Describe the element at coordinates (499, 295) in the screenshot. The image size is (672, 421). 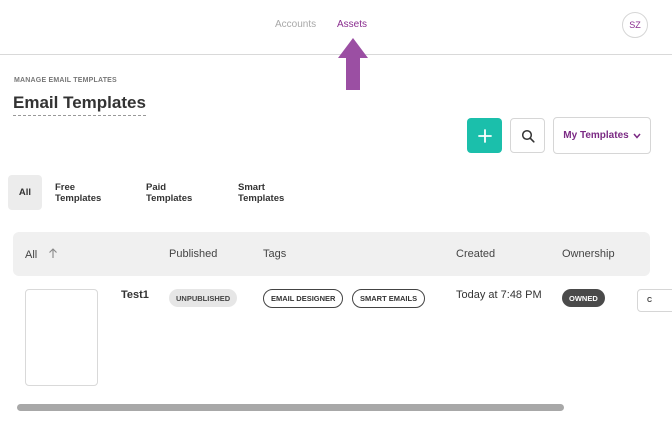
I see `created-date: Today at 7:48 PM` at that location.